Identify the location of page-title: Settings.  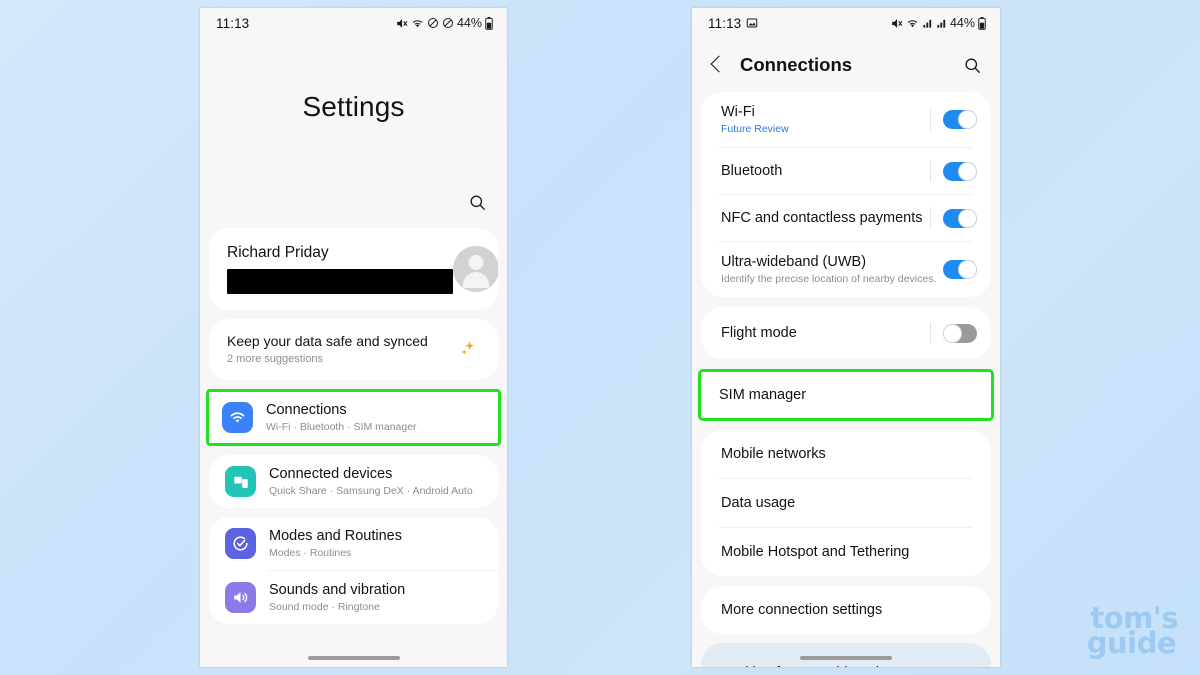
(353, 106).